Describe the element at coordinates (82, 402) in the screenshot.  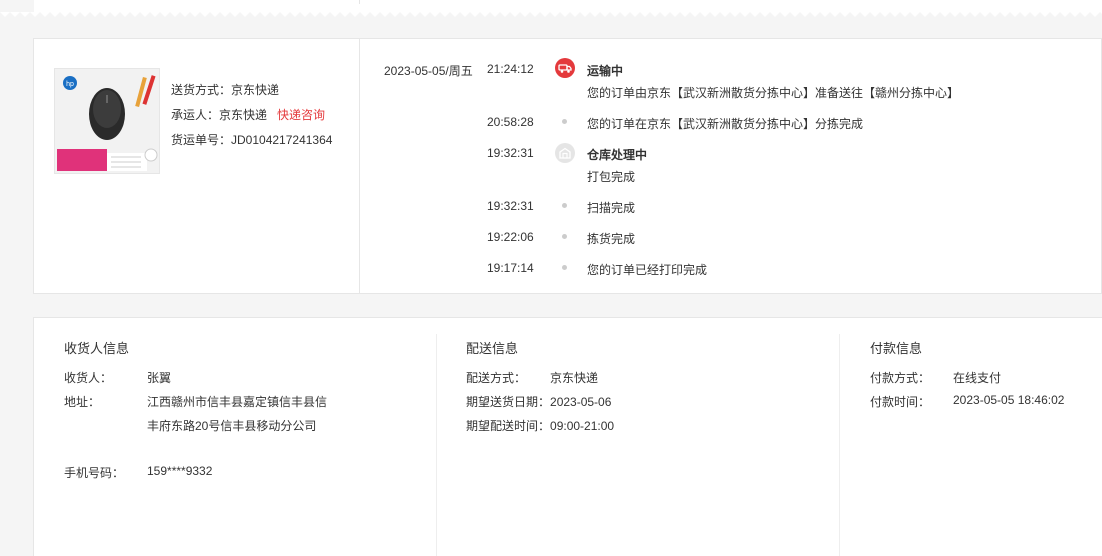
I see `receiver-address-label: 地址：` at that location.